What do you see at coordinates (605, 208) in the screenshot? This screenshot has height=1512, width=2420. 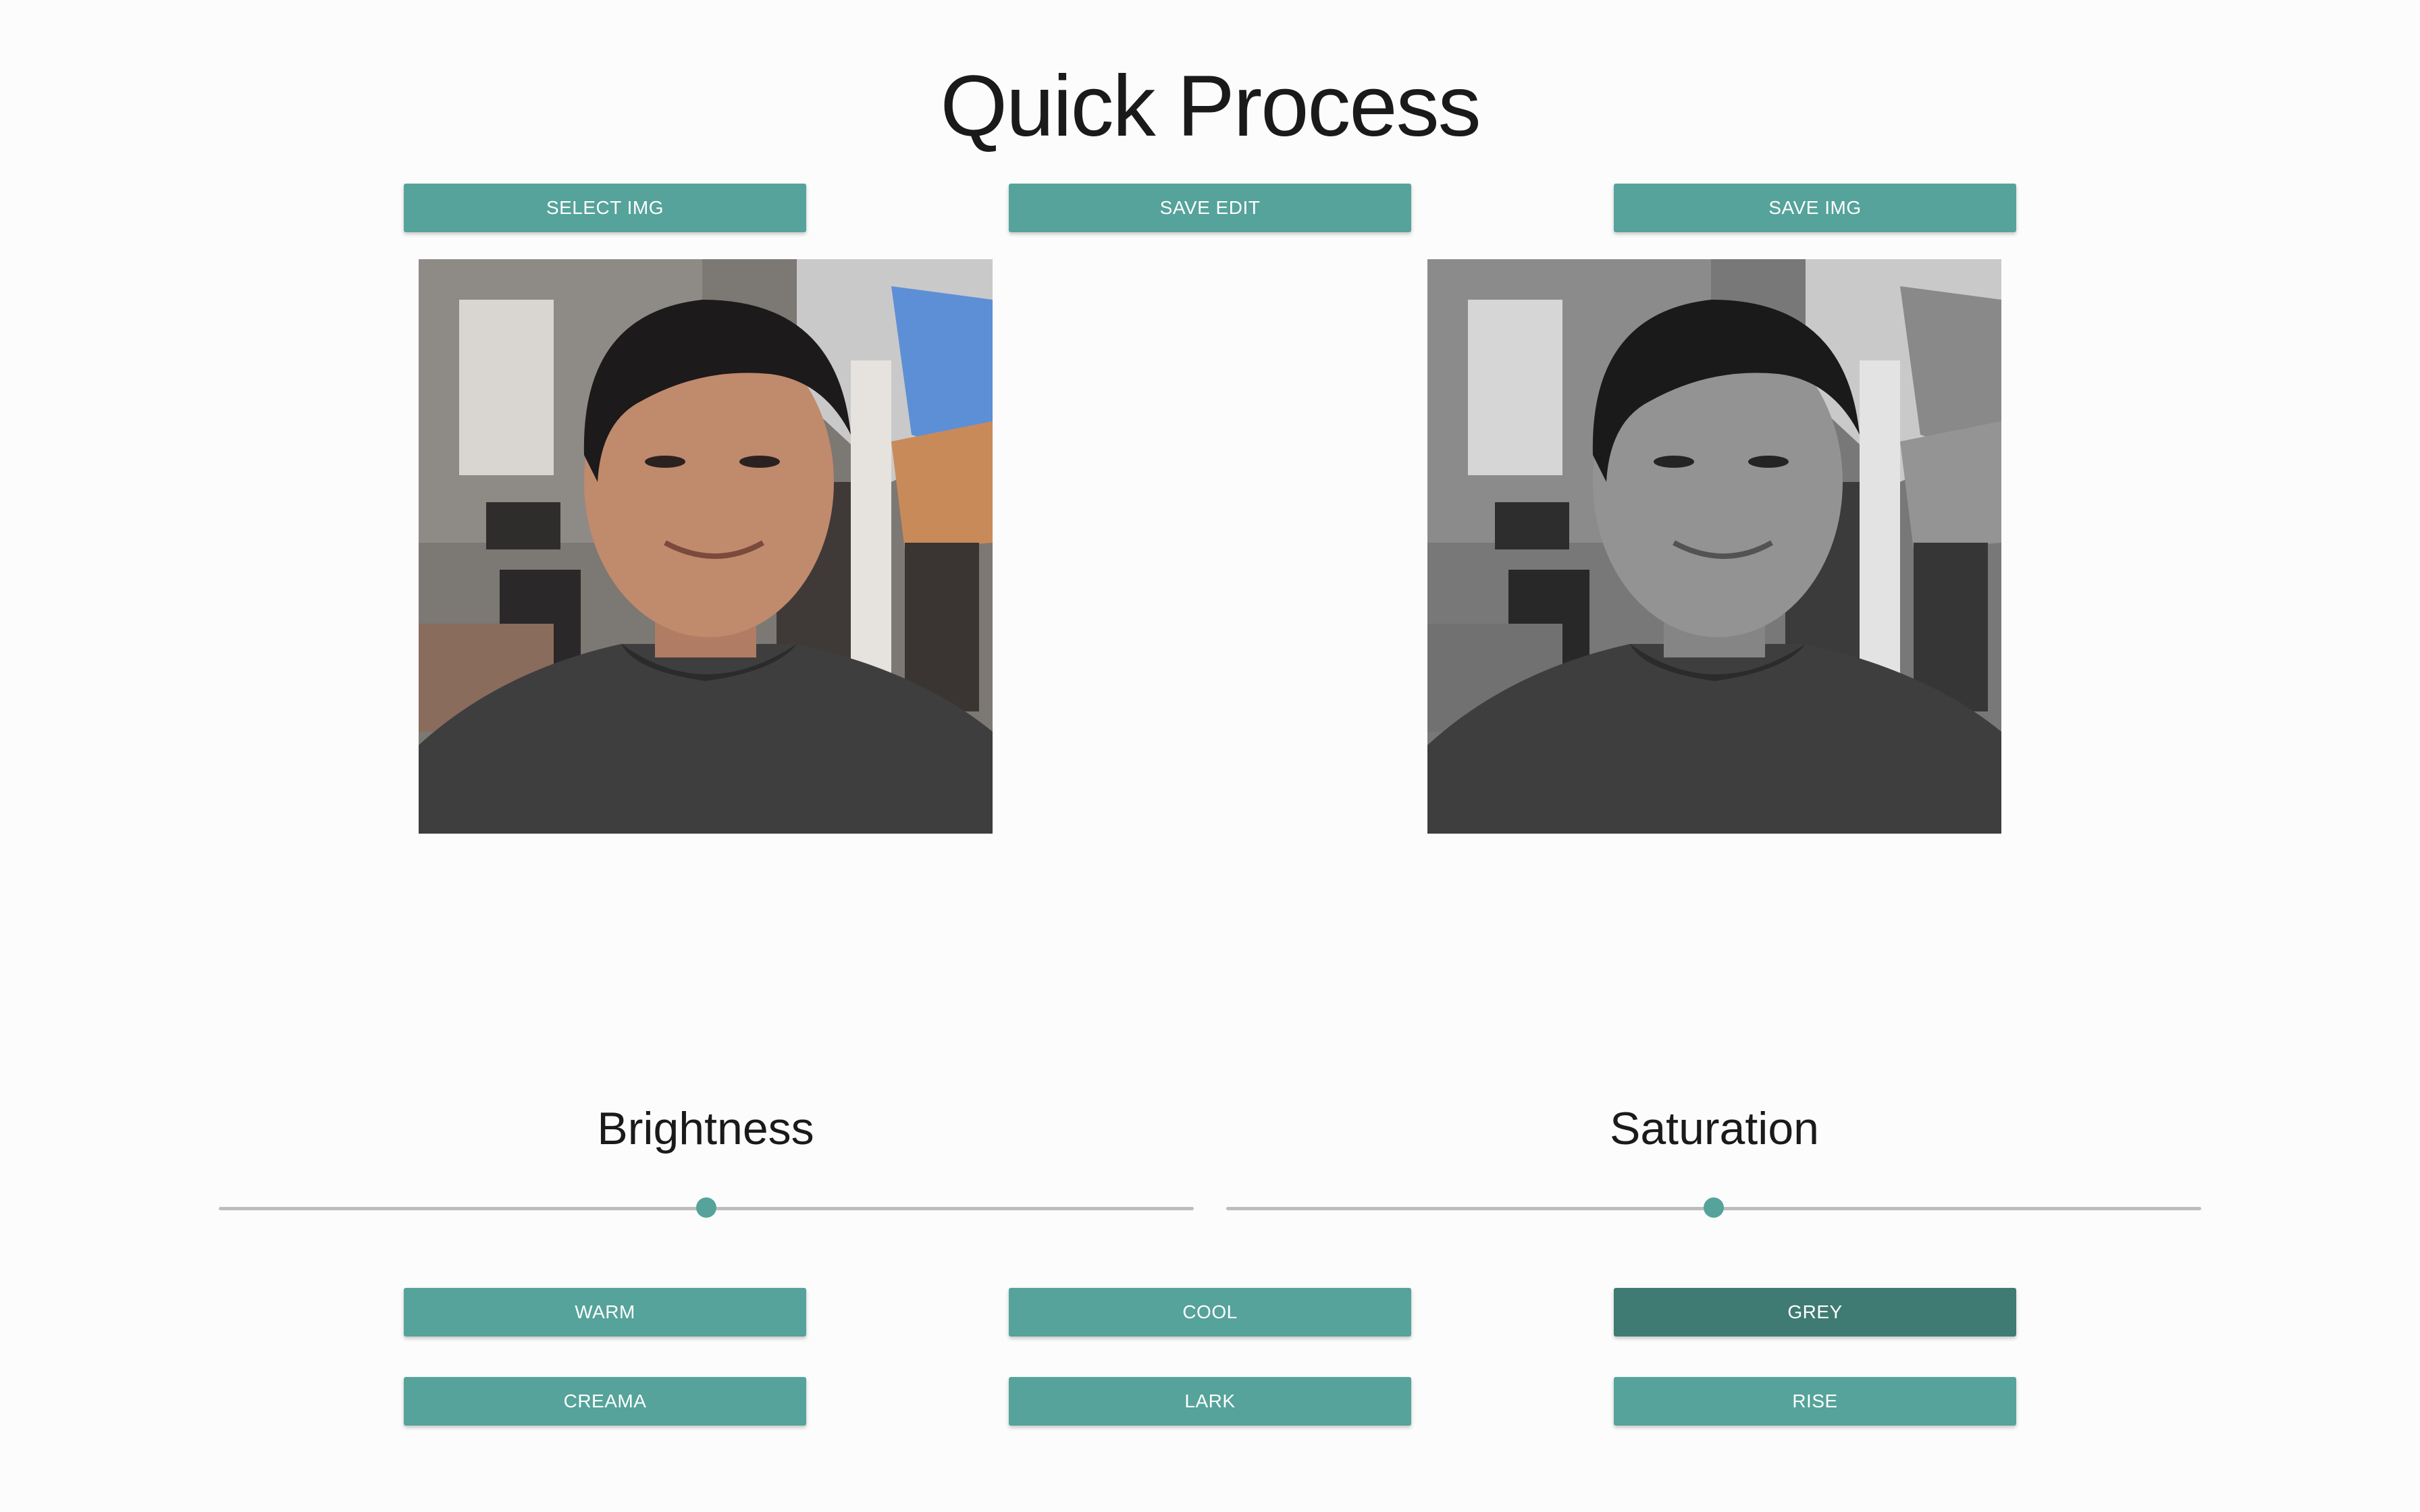 I see `select-img-button: SELECT IMG` at bounding box center [605, 208].